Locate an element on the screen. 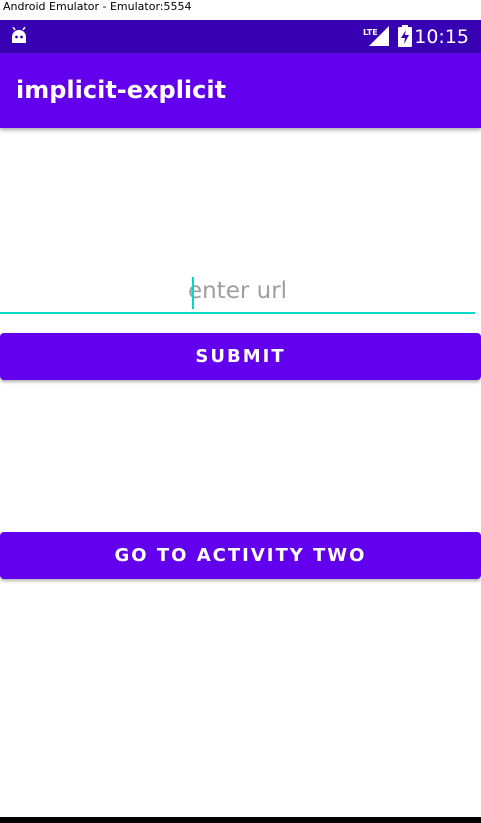  submit-button: SUBMIT is located at coordinates (240, 356).